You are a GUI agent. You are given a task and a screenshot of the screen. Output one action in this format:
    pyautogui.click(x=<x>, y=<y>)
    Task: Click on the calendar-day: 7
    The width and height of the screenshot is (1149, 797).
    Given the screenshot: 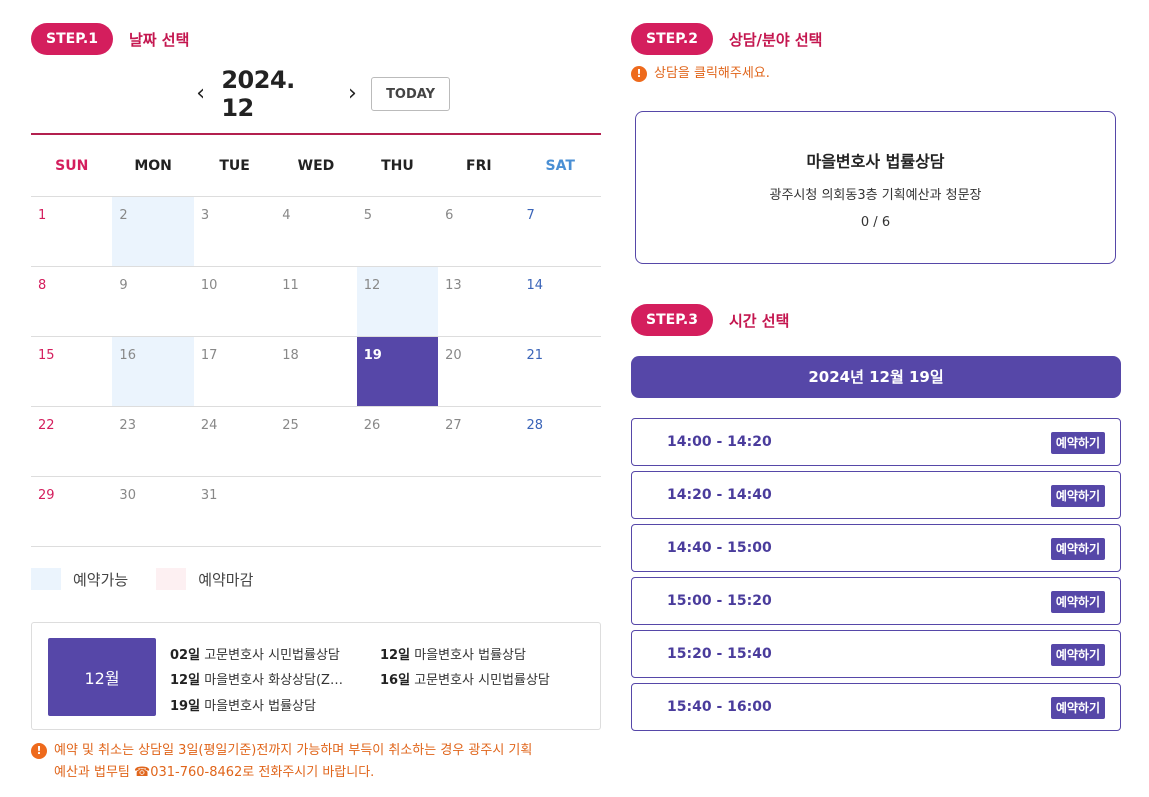 What is the action you would take?
    pyautogui.click(x=560, y=231)
    